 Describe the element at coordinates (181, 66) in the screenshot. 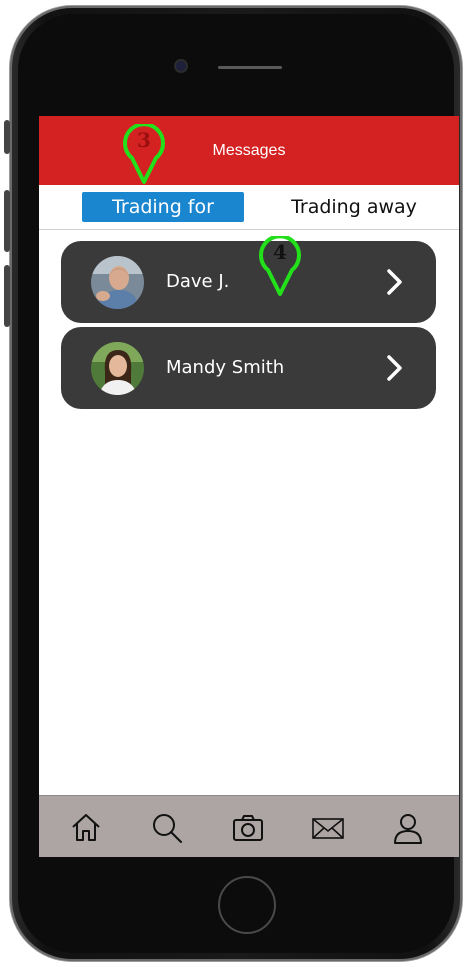

I see `front-camera` at that location.